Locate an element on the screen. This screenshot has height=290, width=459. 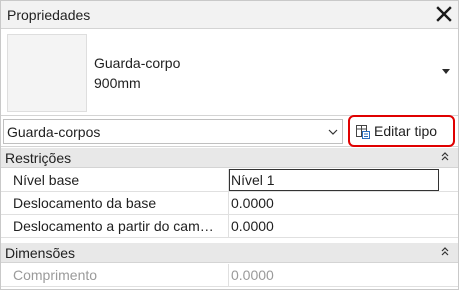
edit-type-icon is located at coordinates (363, 132).